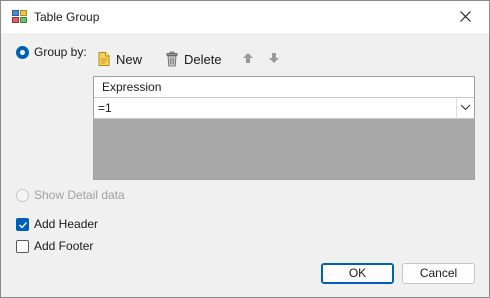 The height and width of the screenshot is (298, 490). I want to click on window-title: Table Group, so click(67, 17).